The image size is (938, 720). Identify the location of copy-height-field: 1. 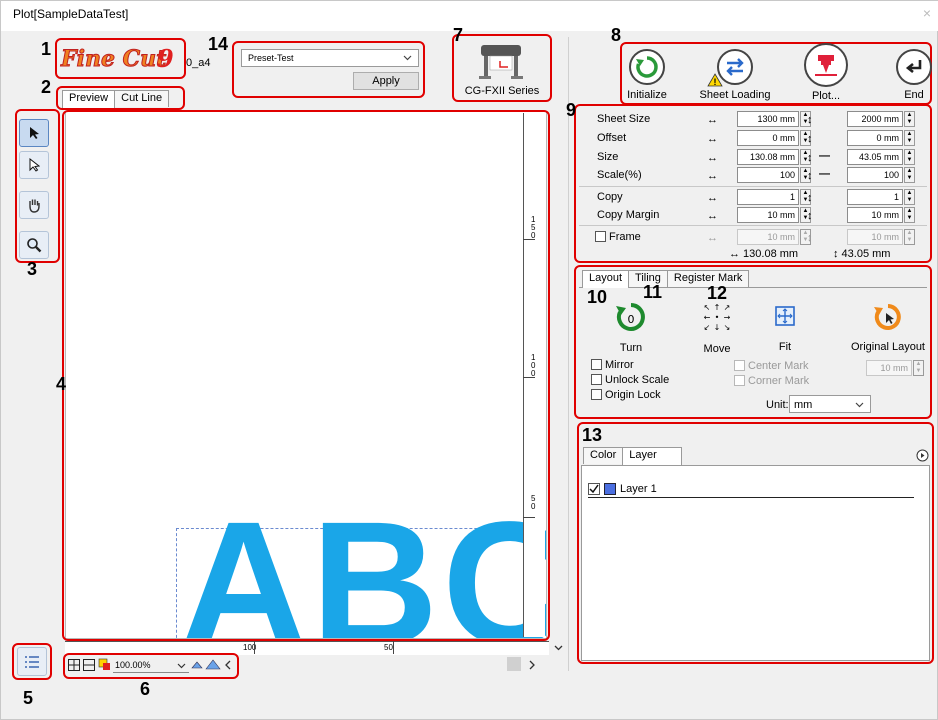
(875, 197).